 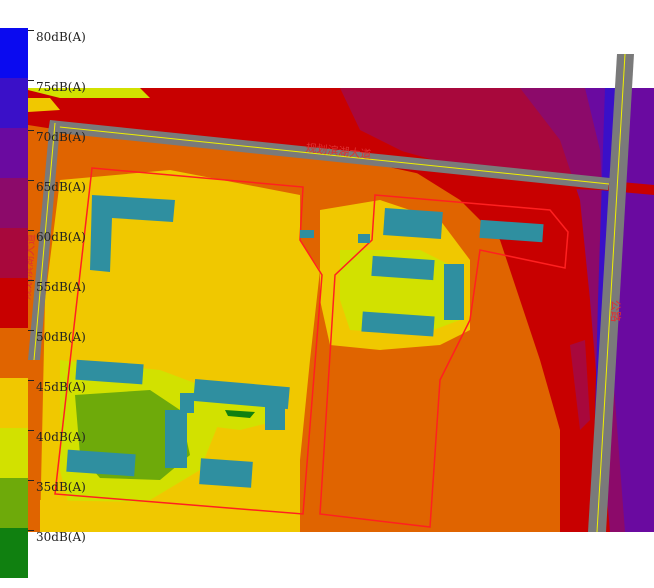 I want to click on legend-swatch-55db, so click(x=14, y=303).